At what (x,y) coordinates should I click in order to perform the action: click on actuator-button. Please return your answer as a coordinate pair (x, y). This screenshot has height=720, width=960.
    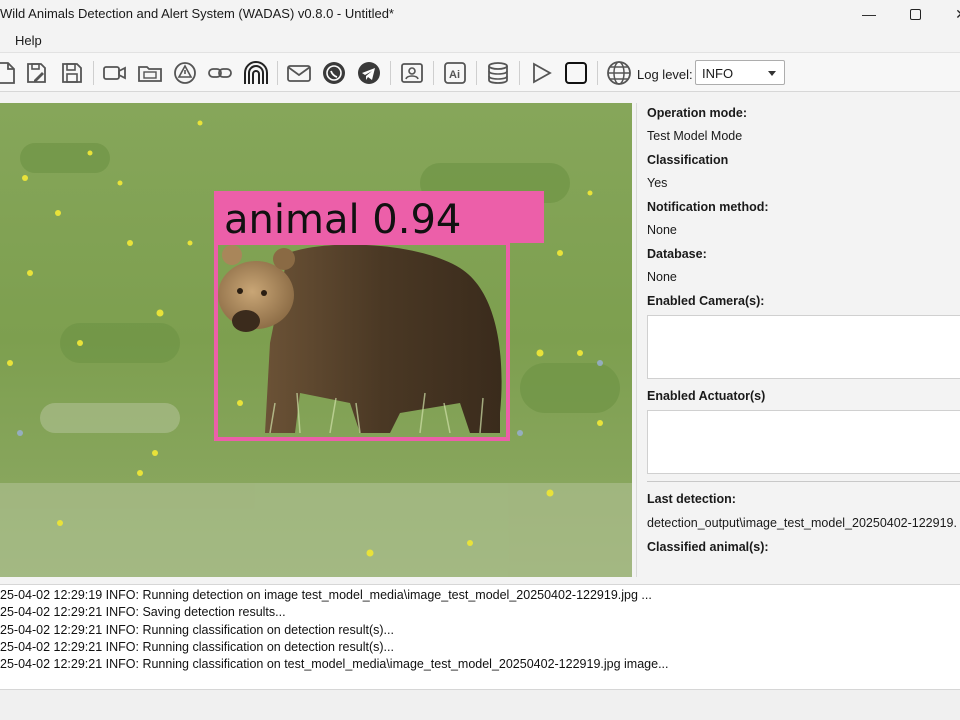
    Looking at the image, I should click on (185, 73).